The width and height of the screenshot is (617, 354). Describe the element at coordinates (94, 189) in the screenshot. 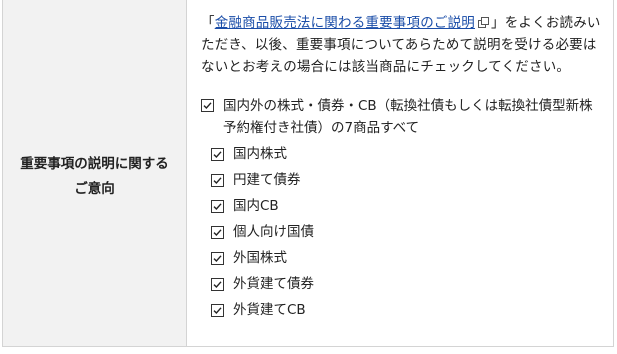

I see `row-label-line2: ご意向` at that location.